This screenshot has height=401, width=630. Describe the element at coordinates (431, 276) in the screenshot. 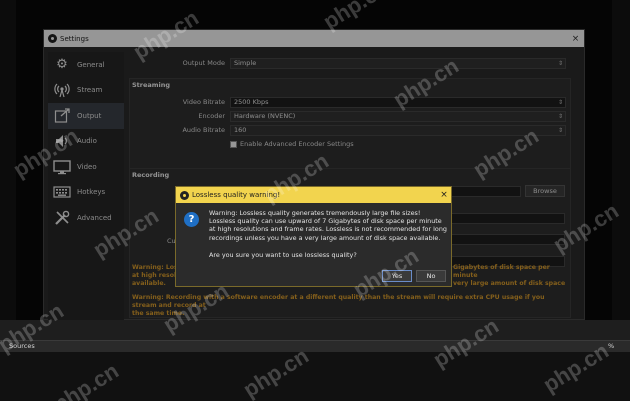

I see `no-button: No` at that location.